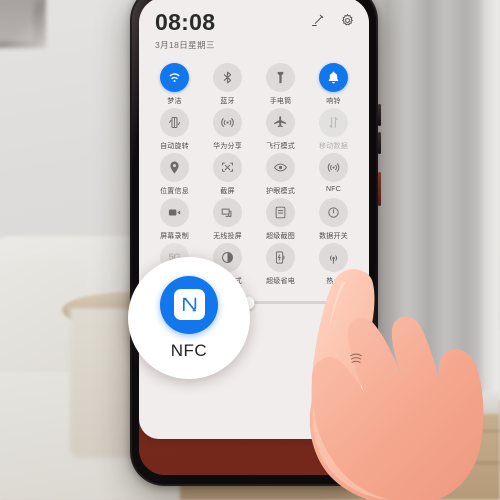 The height and width of the screenshot is (500, 500). What do you see at coordinates (333, 122) in the screenshot?
I see `mobile-data-icon` at bounding box center [333, 122].